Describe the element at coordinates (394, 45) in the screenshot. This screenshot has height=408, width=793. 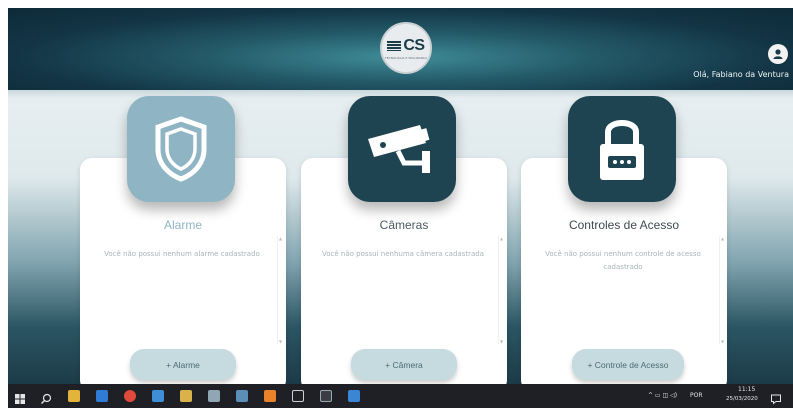
I see `logo-stripes-icon` at that location.